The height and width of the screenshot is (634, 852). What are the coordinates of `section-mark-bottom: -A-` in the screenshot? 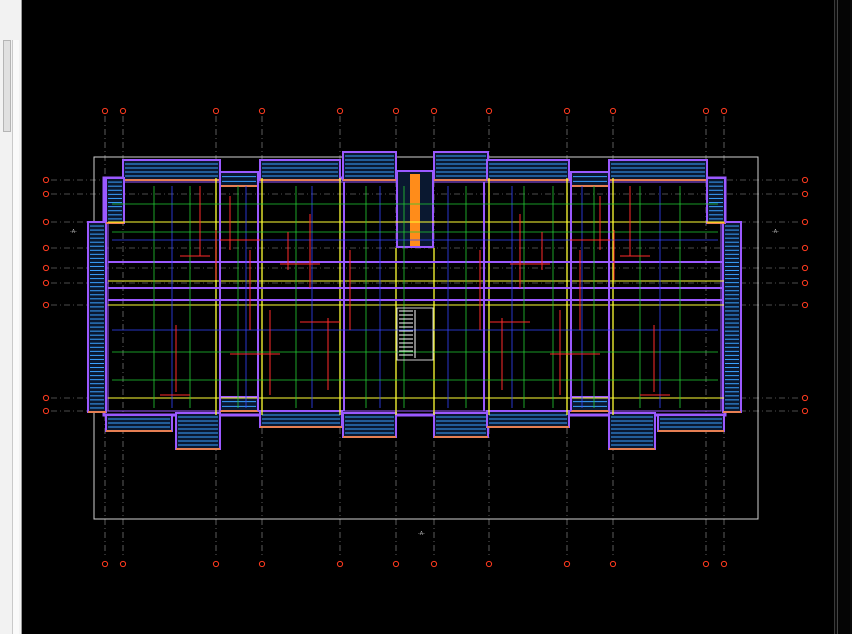 It's located at (421, 534).